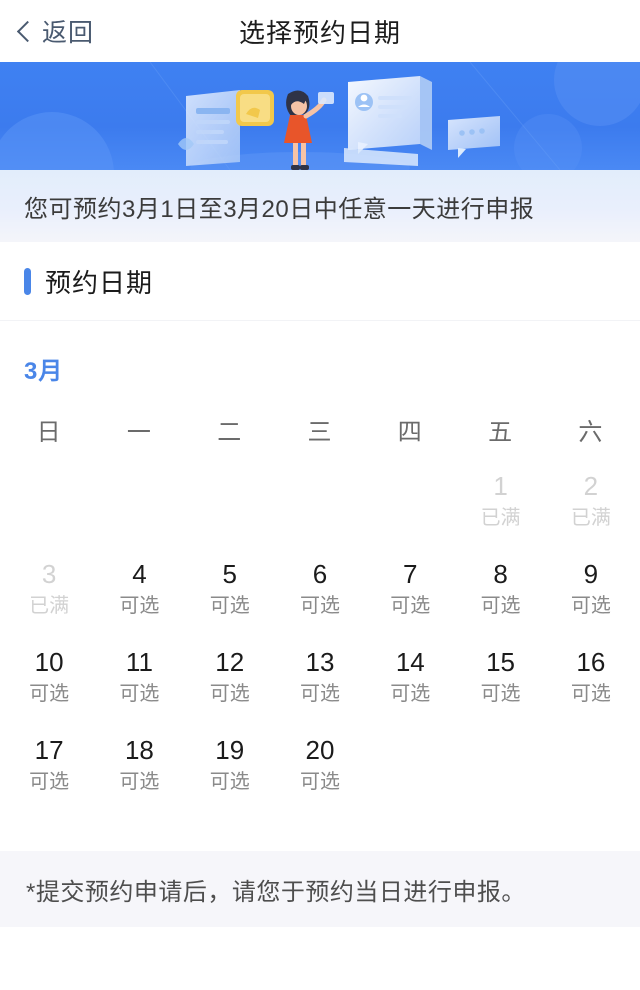  I want to click on calendar-day-2: 2 已满, so click(591, 501).